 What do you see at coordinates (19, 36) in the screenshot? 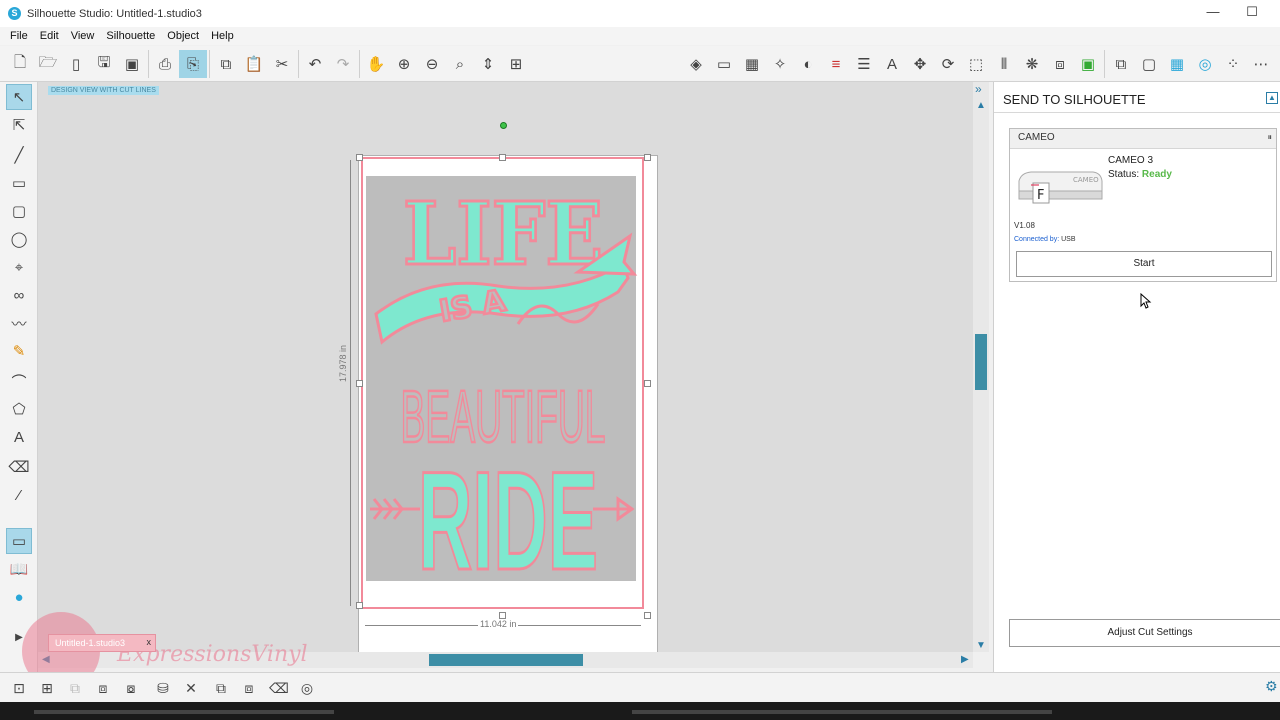
I see `menu-file: File` at bounding box center [19, 36].